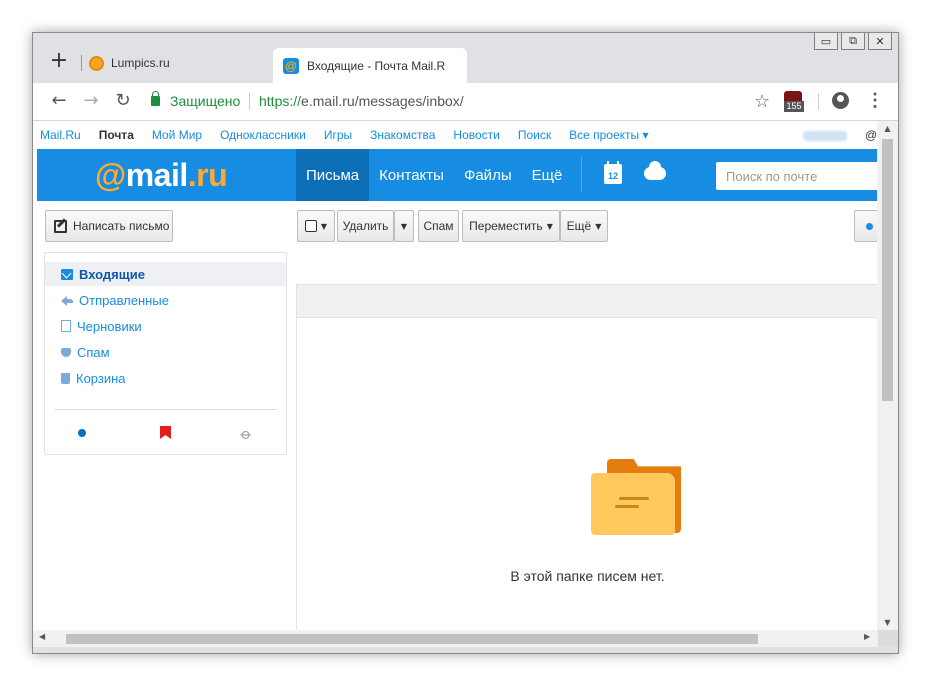 The image size is (931, 686). Describe the element at coordinates (402, 135) in the screenshot. I see `portal-link-dating: Знакомства` at that location.